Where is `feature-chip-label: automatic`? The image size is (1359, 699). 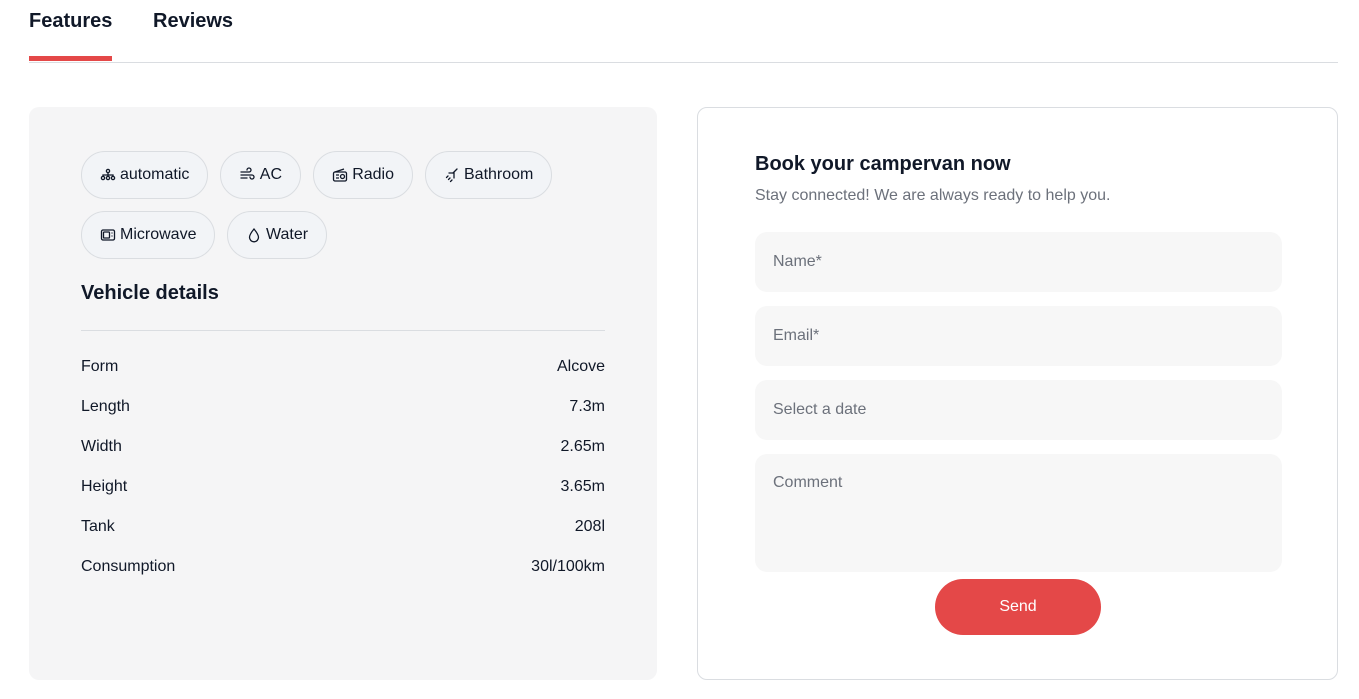
feature-chip-label: automatic is located at coordinates (155, 174).